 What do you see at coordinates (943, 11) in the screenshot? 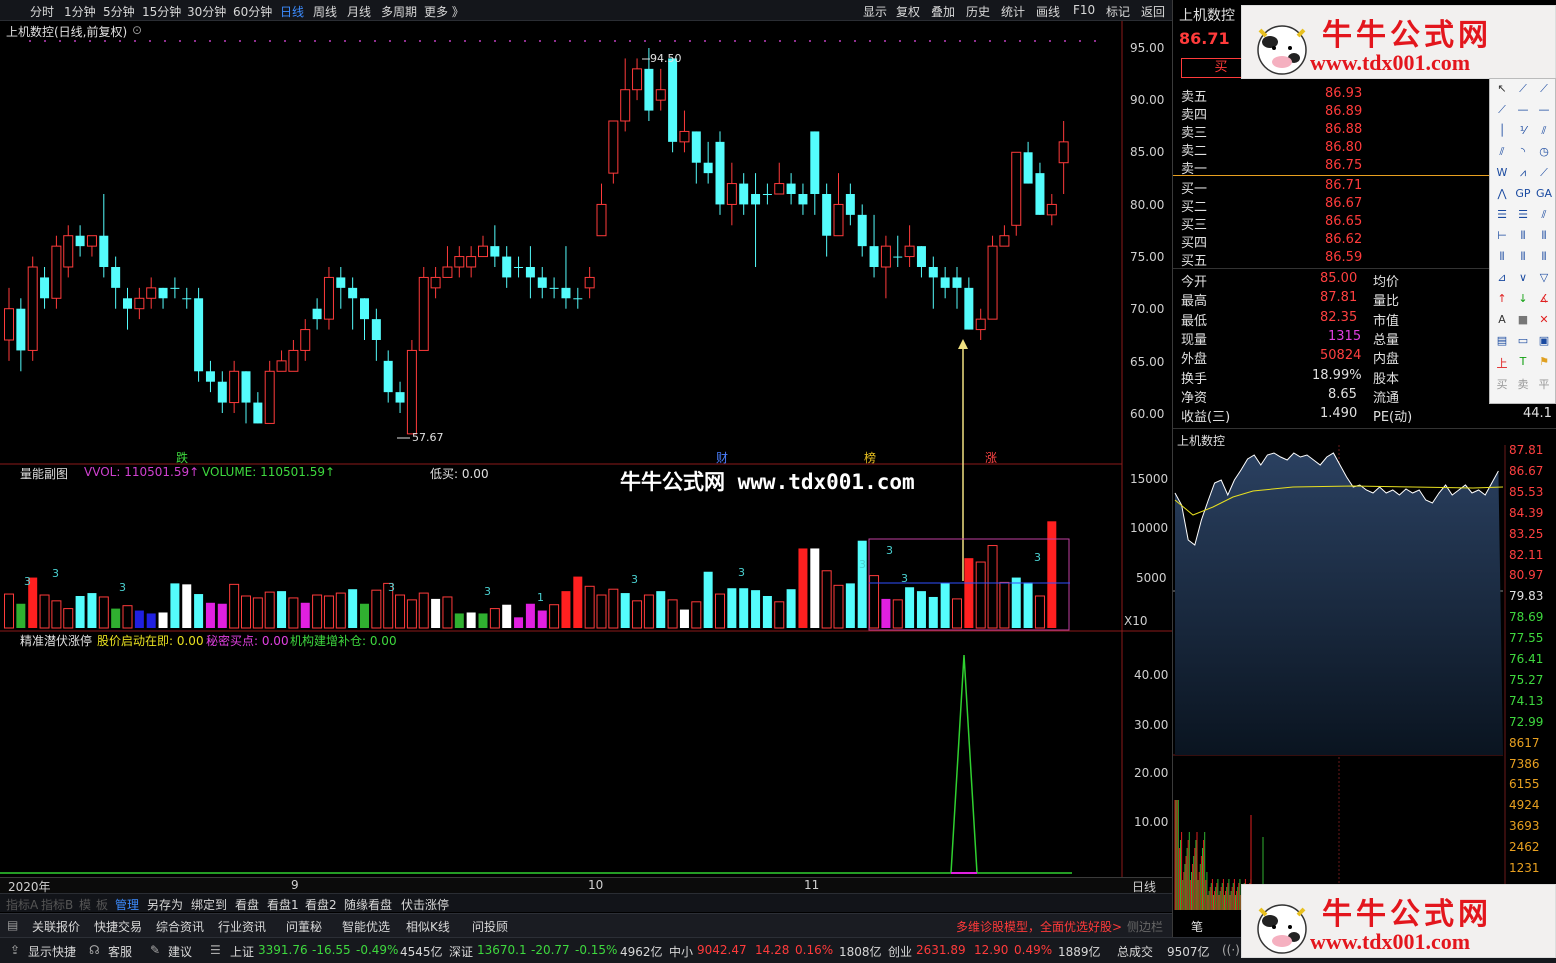
I see `menu-overlay: 叠加` at bounding box center [943, 11].